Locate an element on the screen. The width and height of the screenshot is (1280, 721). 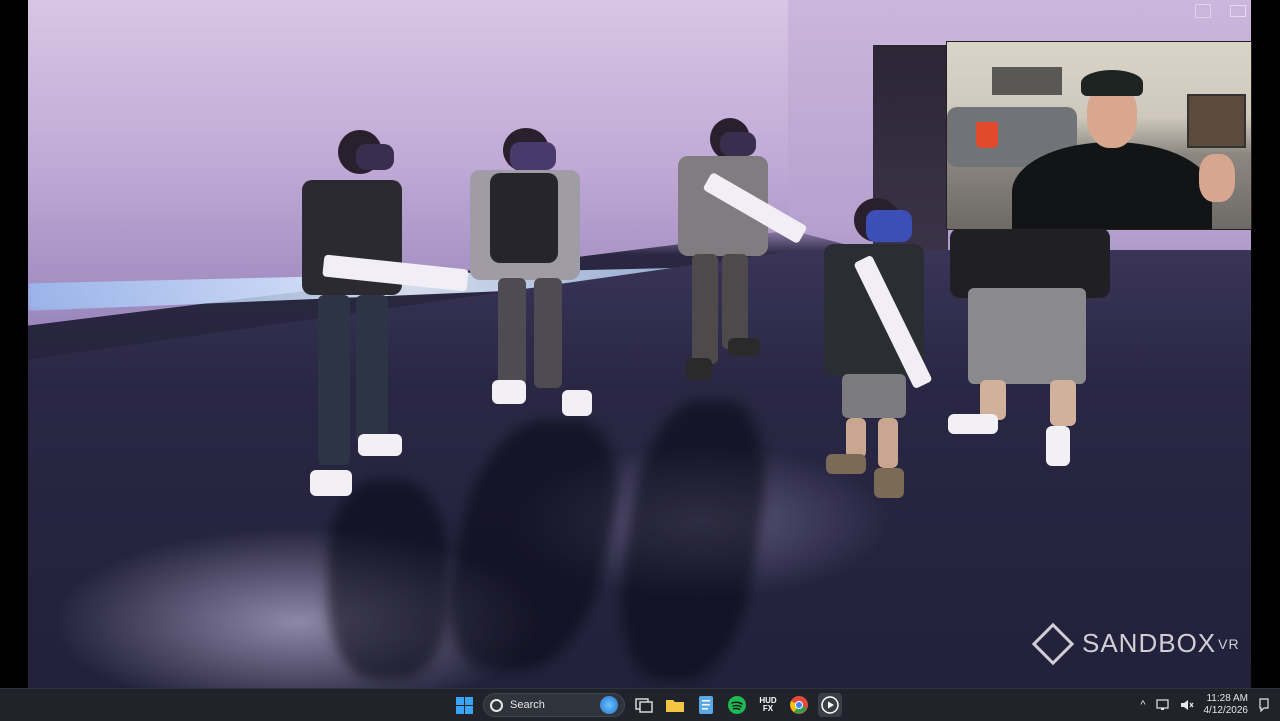
windows-icon is located at coordinates (464, 705).